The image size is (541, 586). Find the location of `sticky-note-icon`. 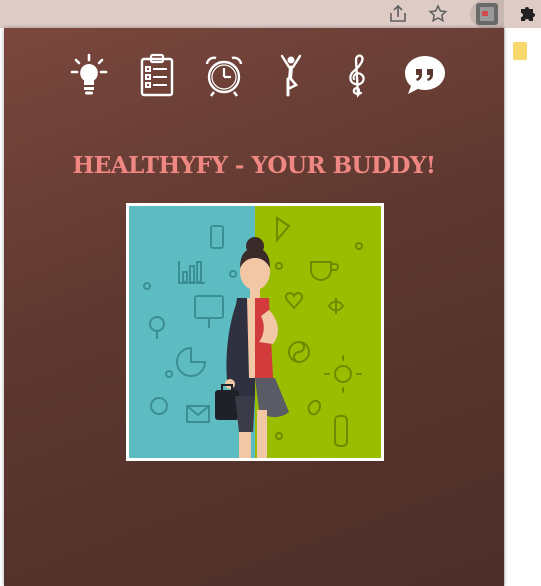

sticky-note-icon is located at coordinates (520, 51).